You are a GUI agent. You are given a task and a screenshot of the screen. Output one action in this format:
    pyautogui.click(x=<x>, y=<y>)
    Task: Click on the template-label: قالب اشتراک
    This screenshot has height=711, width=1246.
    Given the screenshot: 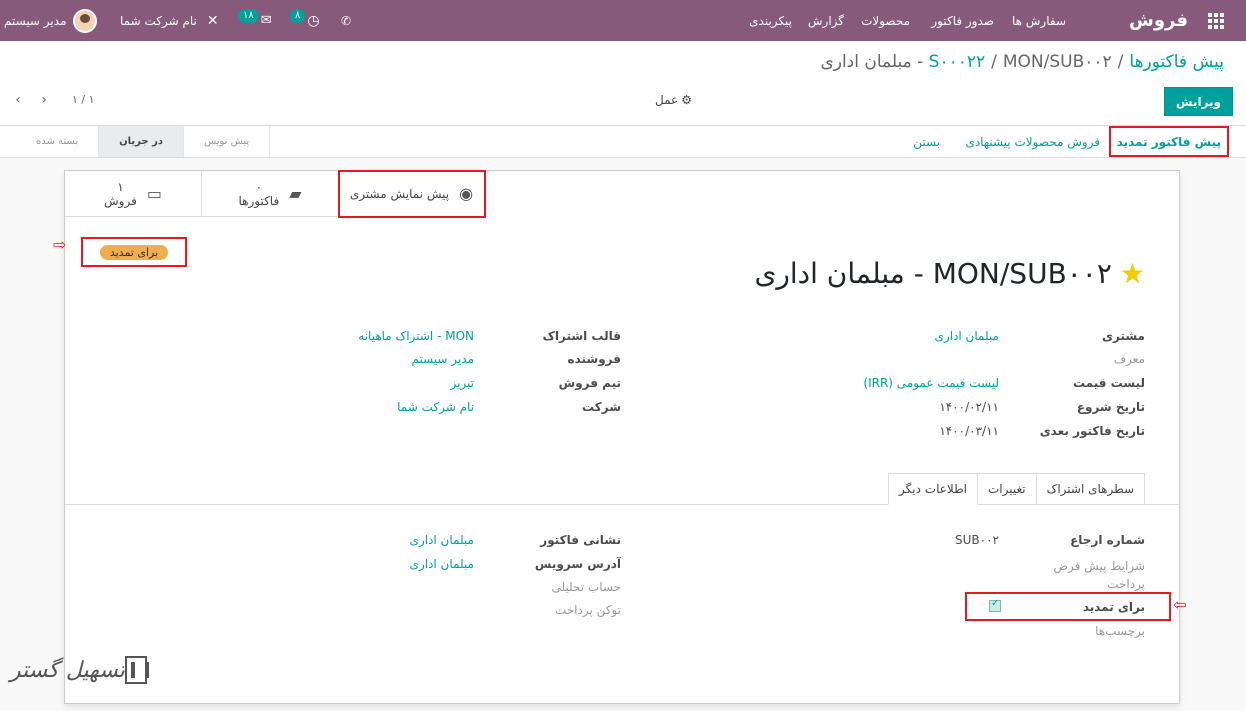 What is the action you would take?
    pyautogui.click(x=581, y=336)
    